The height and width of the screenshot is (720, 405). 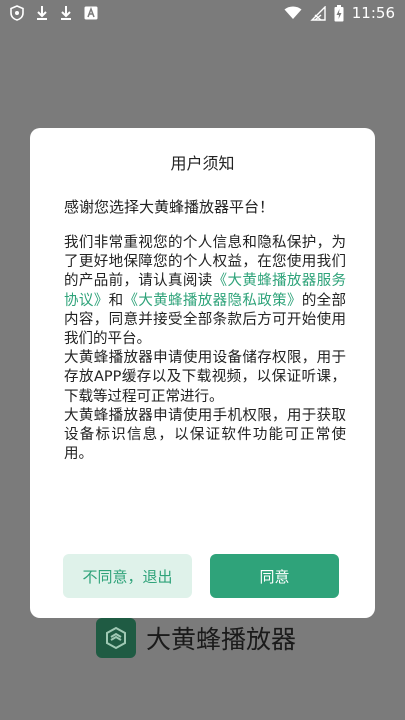 What do you see at coordinates (54, 13) in the screenshot?
I see `status-bar-left` at bounding box center [54, 13].